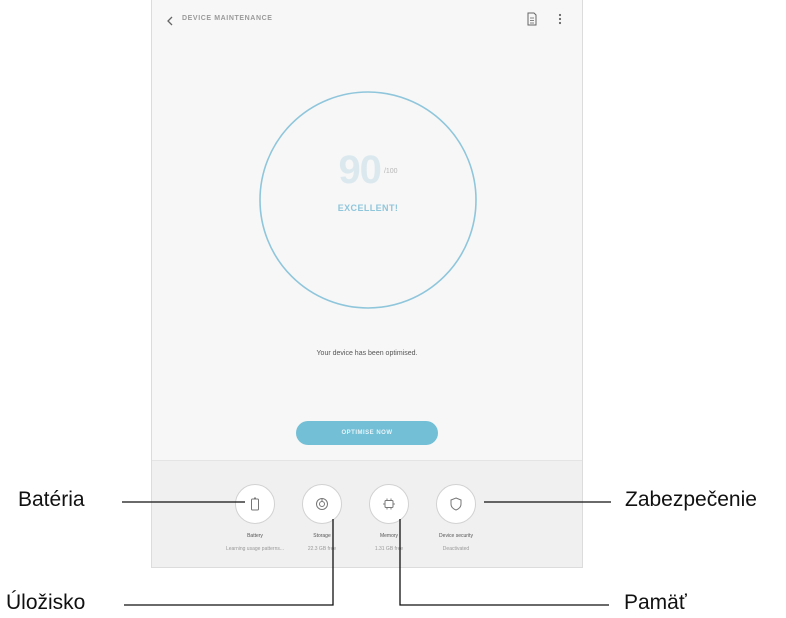 This screenshot has height=618, width=786. I want to click on storage-callout-line, so click(229, 562).